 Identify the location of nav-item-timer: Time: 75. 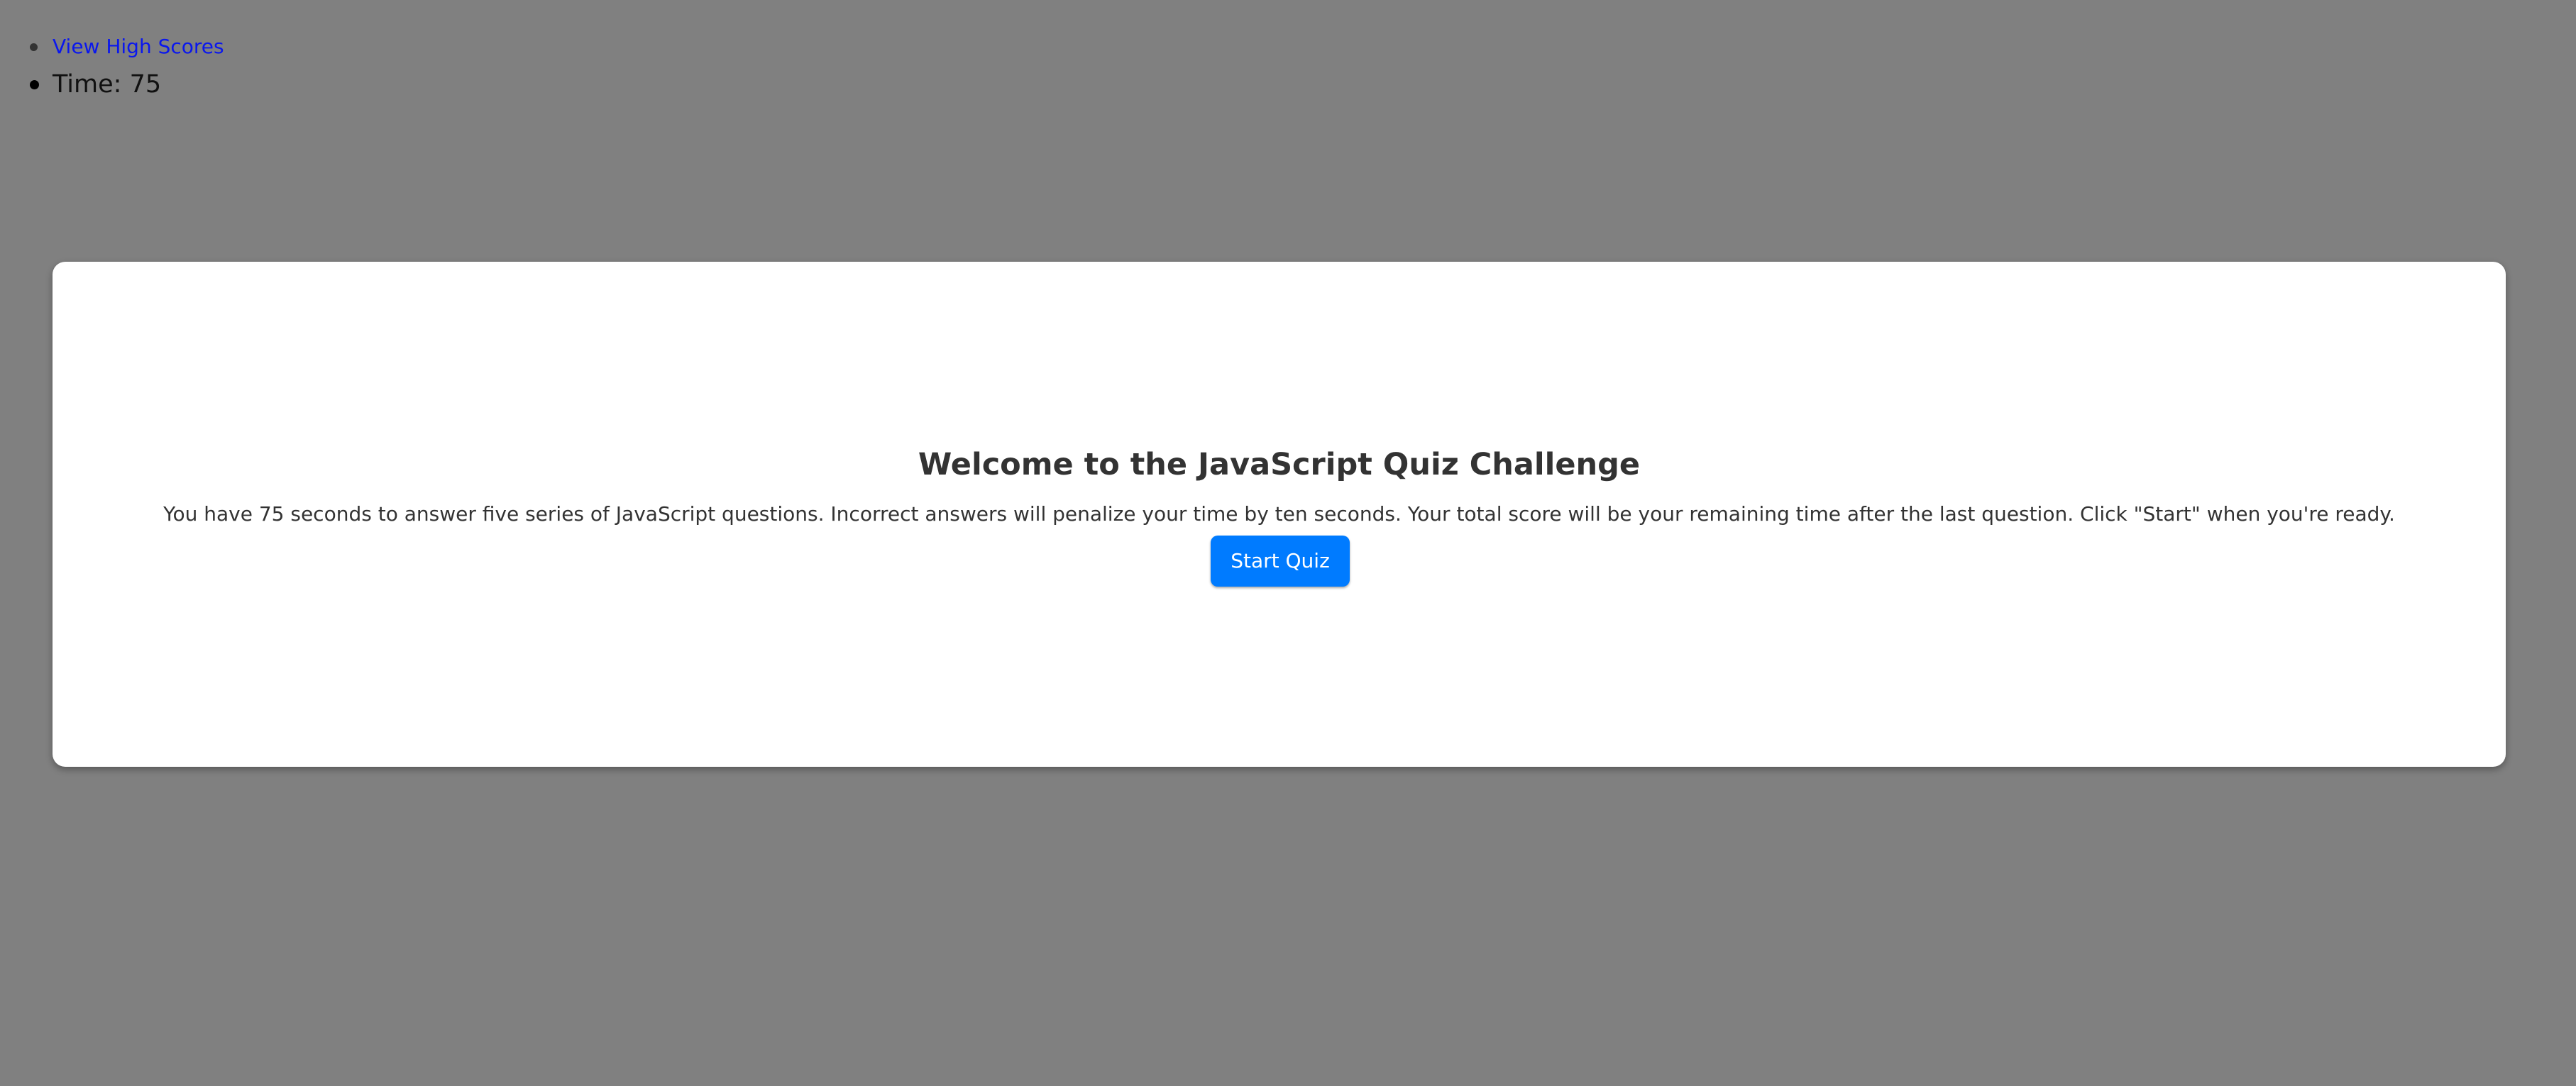
(96, 84).